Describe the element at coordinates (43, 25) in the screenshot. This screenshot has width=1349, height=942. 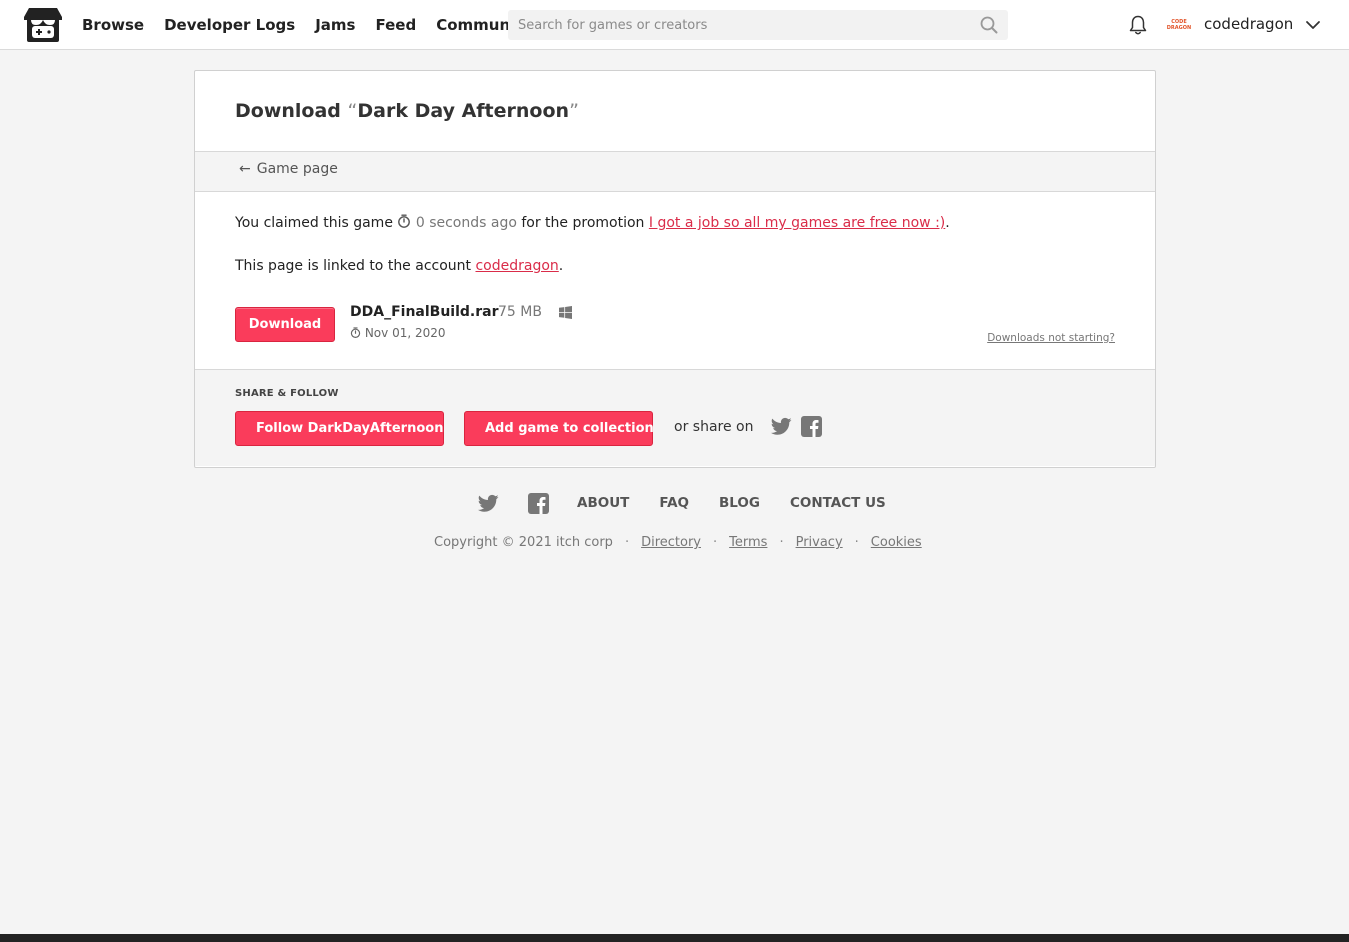
I see `itchio-logo-icon` at that location.